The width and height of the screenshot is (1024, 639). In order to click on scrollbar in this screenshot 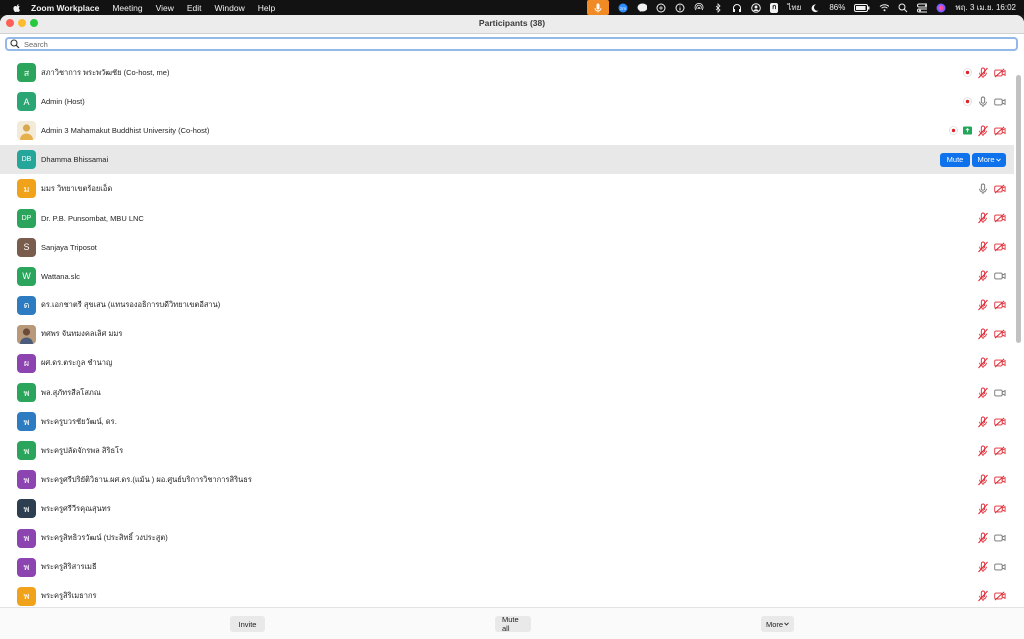, I will do `click(1018, 349)`.